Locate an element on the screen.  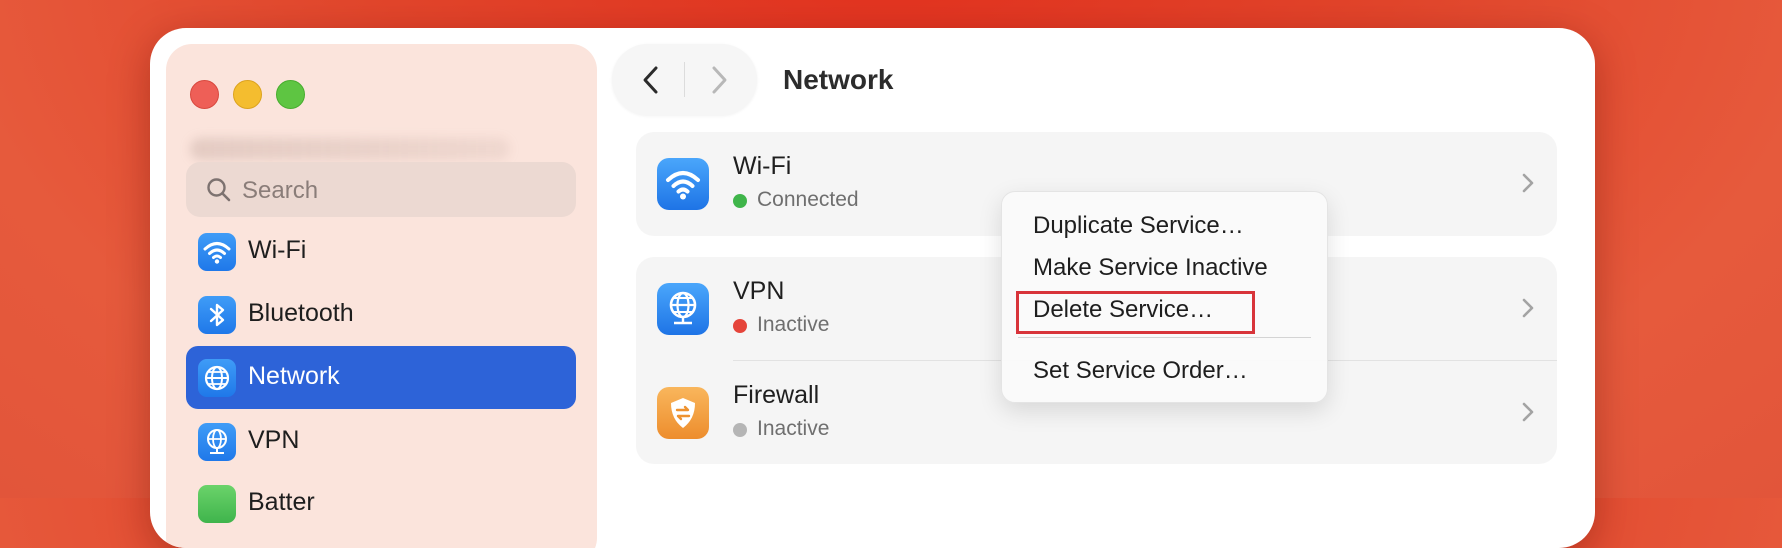
blurred-user-account is located at coordinates (350, 149).